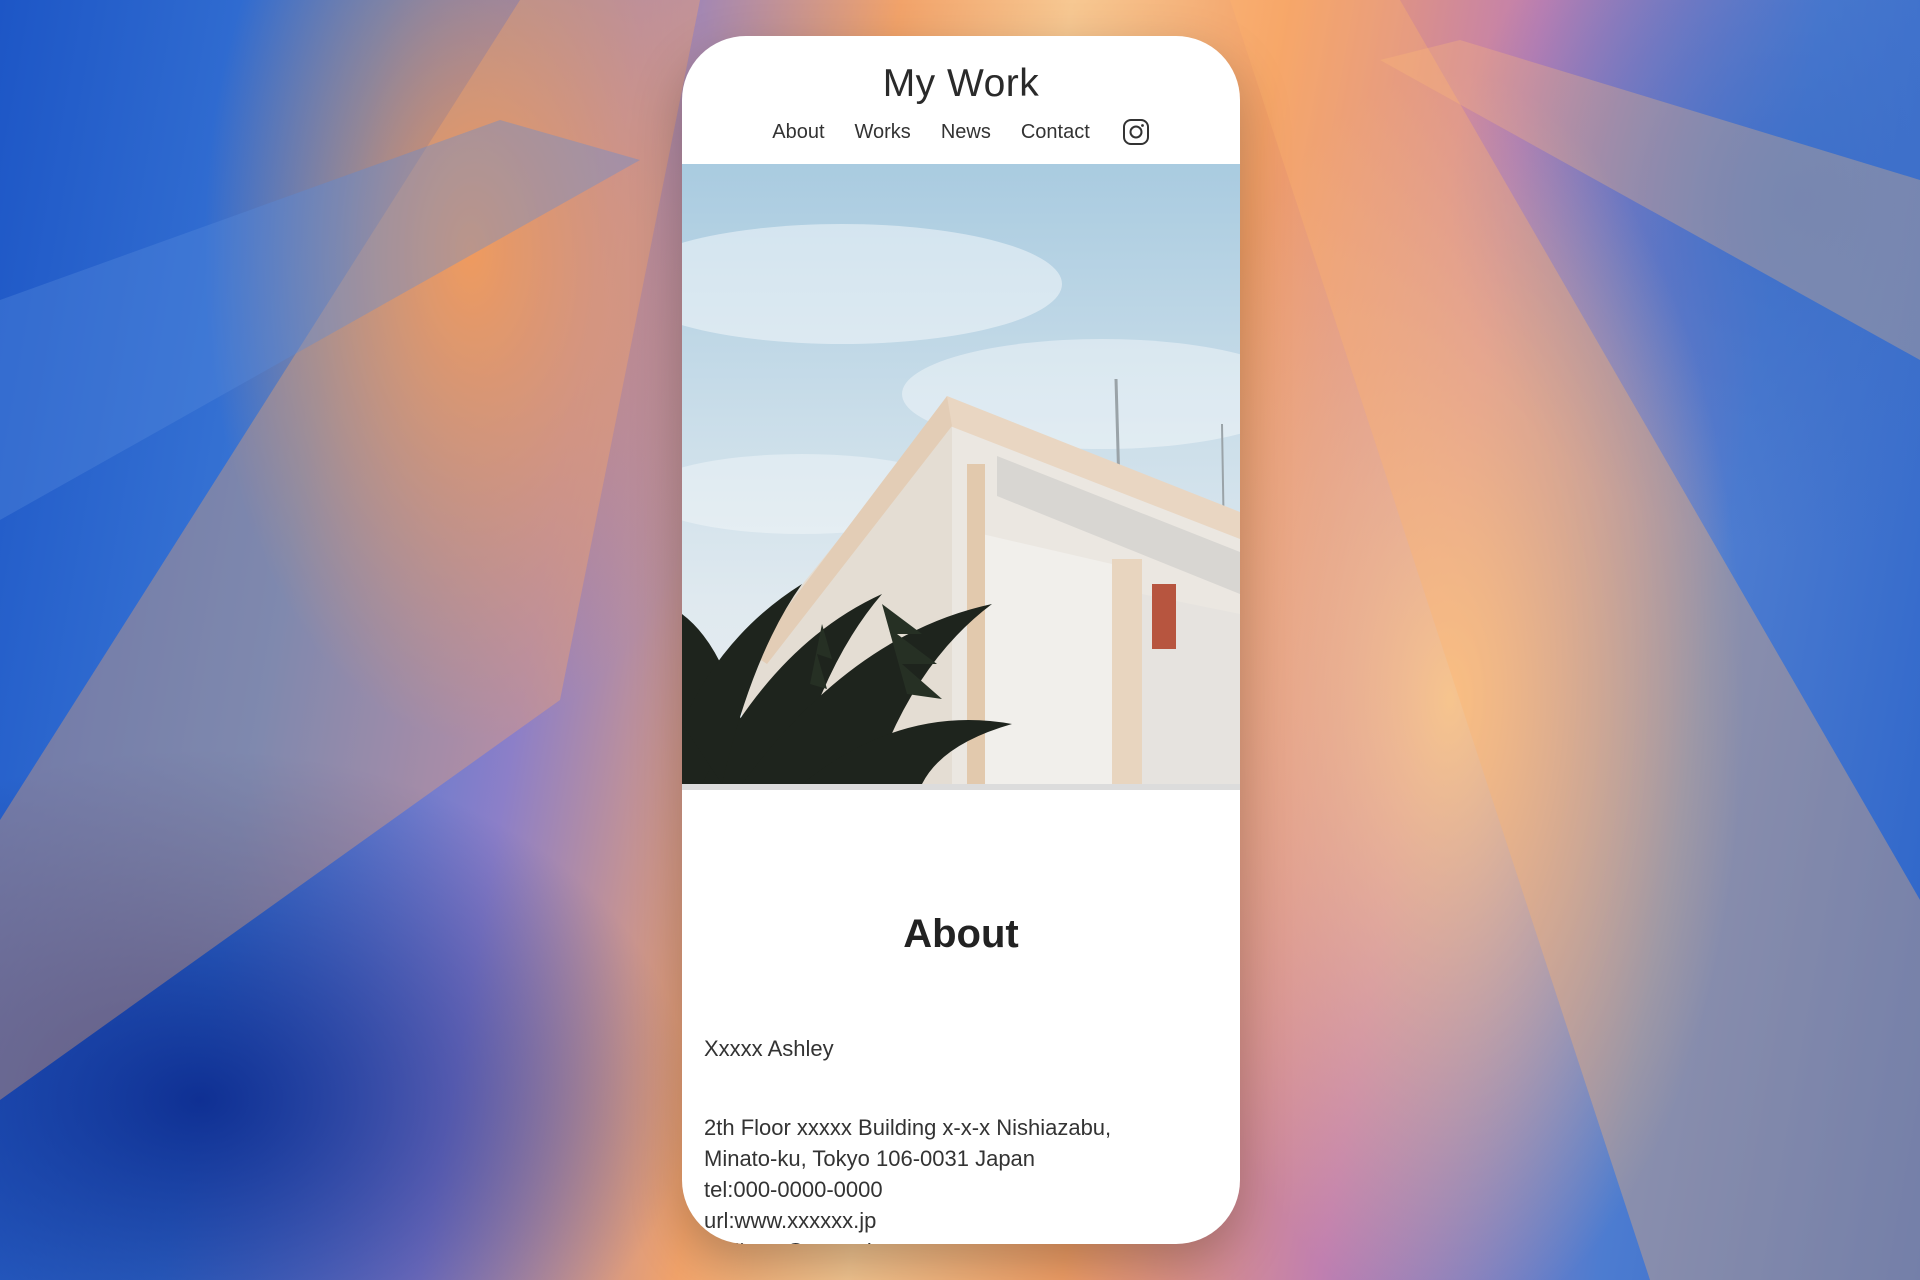 The image size is (1920, 1280). Describe the element at coordinates (793, 1189) in the screenshot. I see `tel-line: tel:000-0000-0000` at that location.